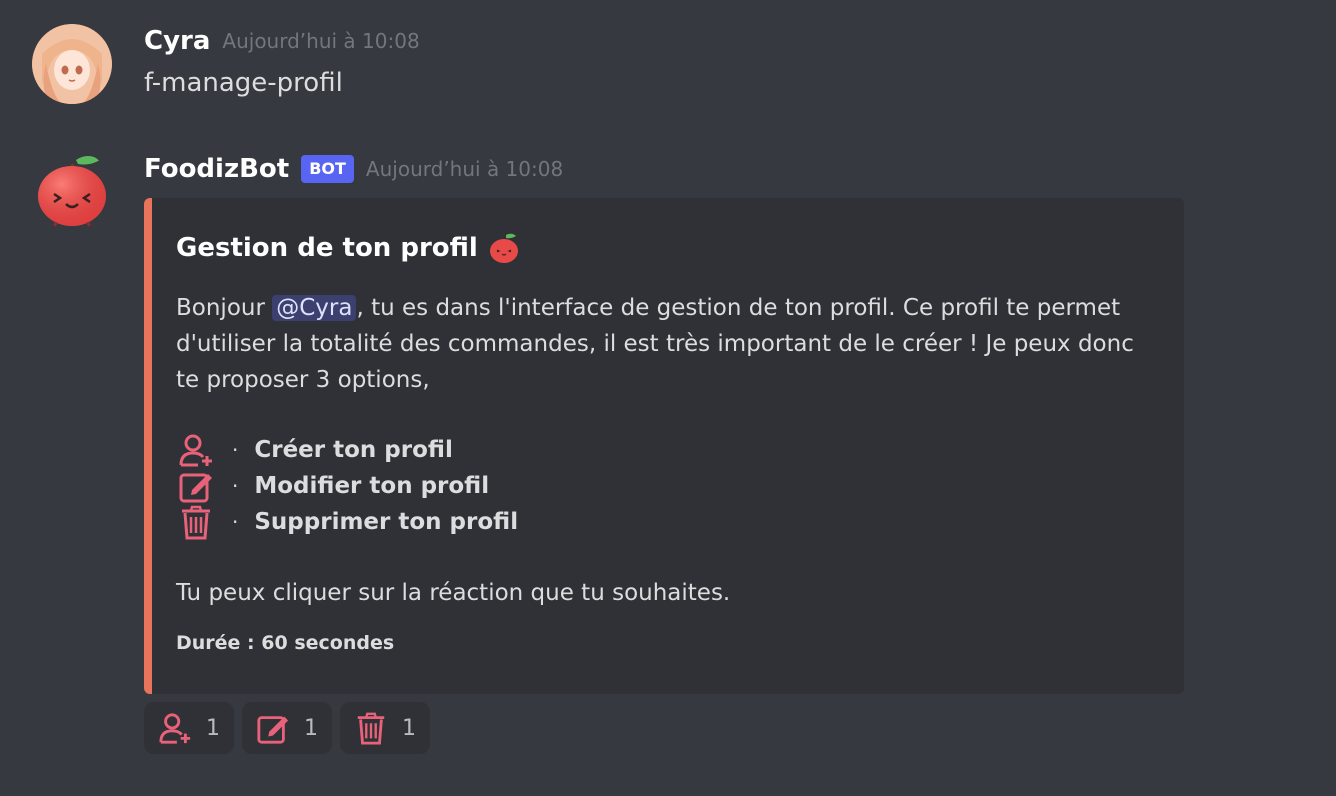 The image size is (1336, 796). I want to click on bot-avatar, so click(72, 190).